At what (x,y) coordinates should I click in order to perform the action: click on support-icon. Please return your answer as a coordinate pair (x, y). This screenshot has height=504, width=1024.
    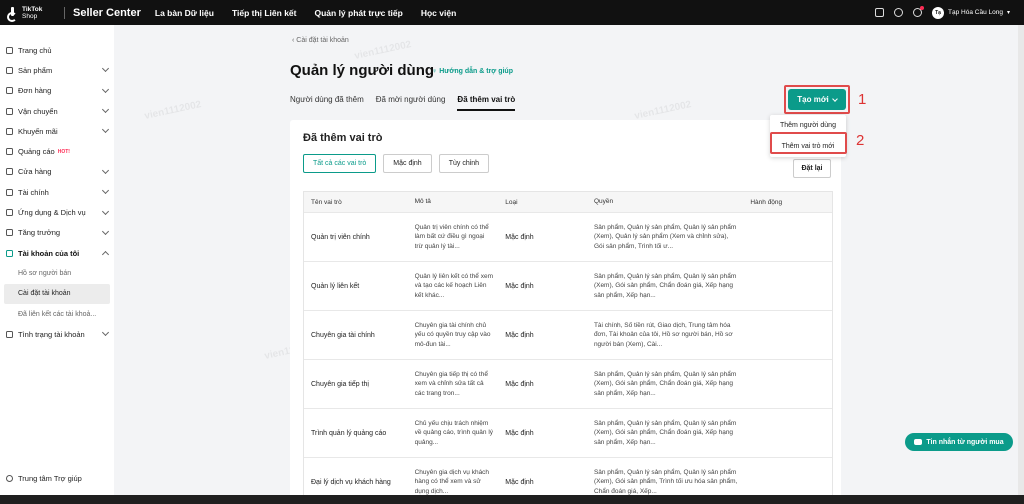
    Looking at the image, I should click on (899, 12).